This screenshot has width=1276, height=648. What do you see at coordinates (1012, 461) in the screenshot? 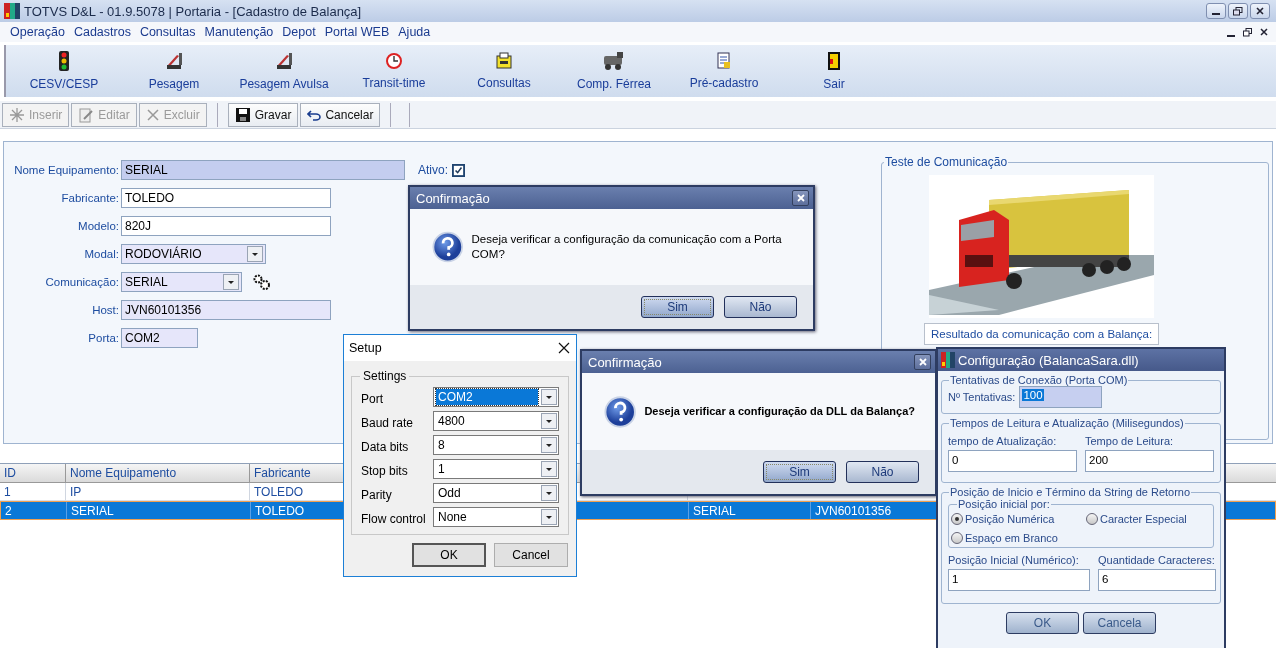
I see `text-field: 0` at bounding box center [1012, 461].